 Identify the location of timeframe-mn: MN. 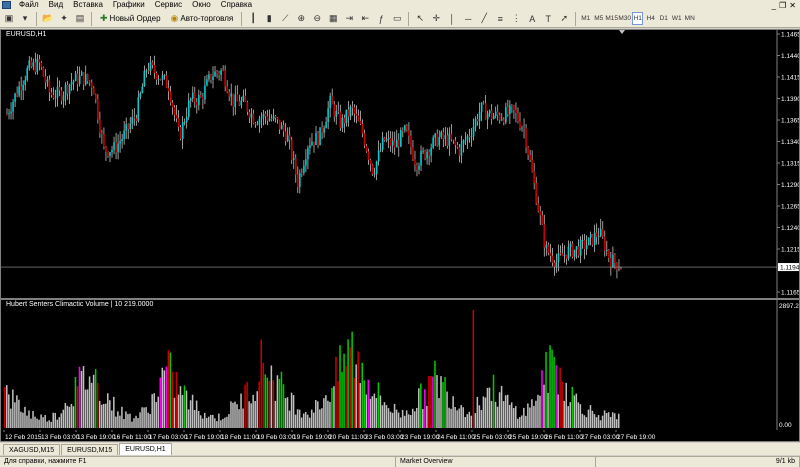
(689, 18).